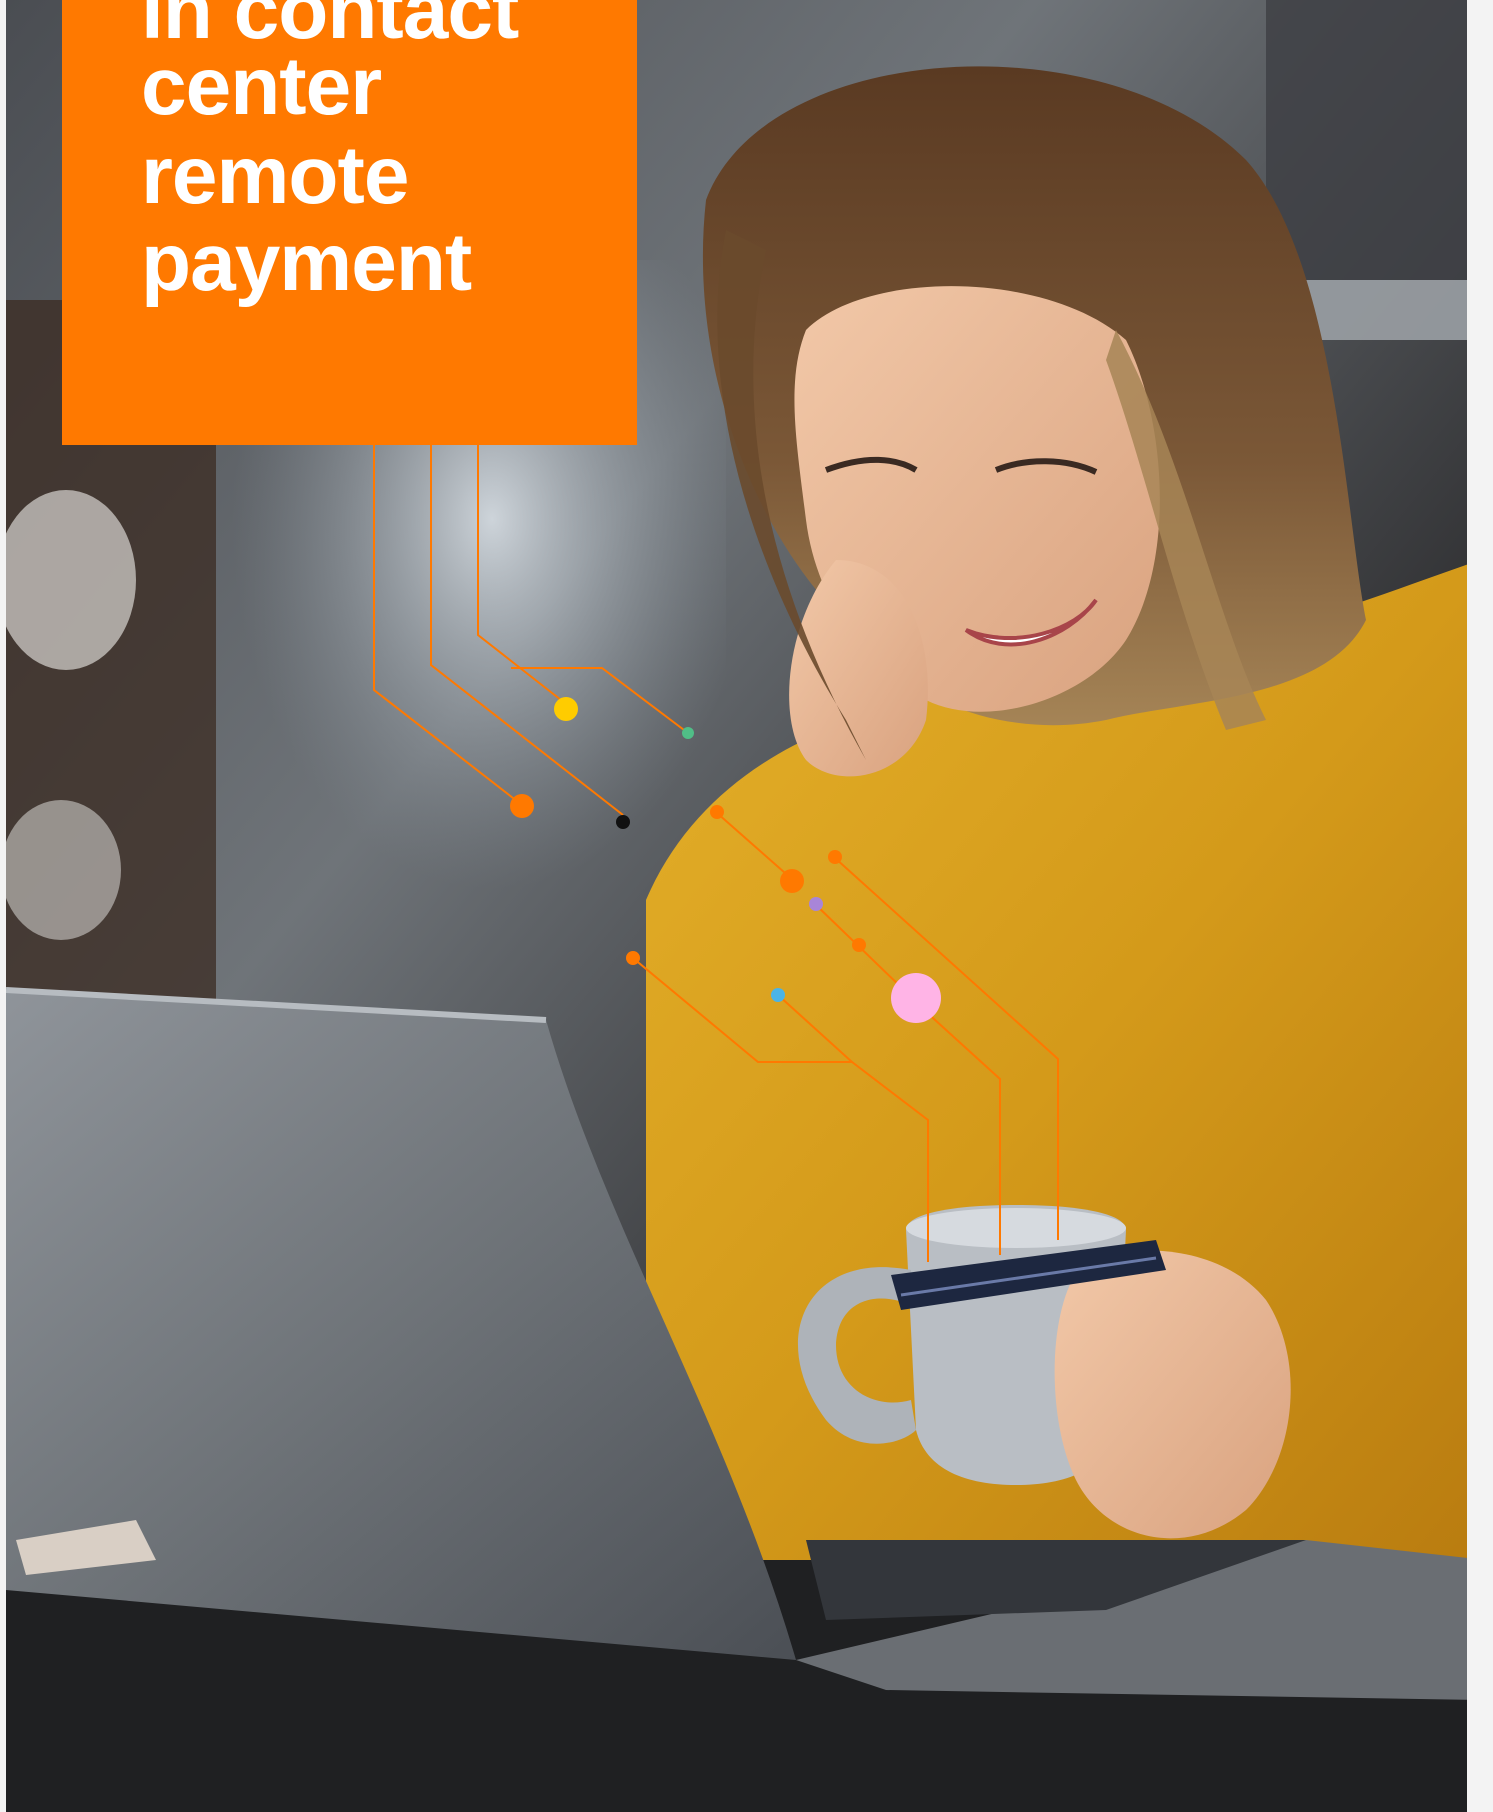 The image size is (1493, 1812). I want to click on title-line-2: center, so click(261, 86).